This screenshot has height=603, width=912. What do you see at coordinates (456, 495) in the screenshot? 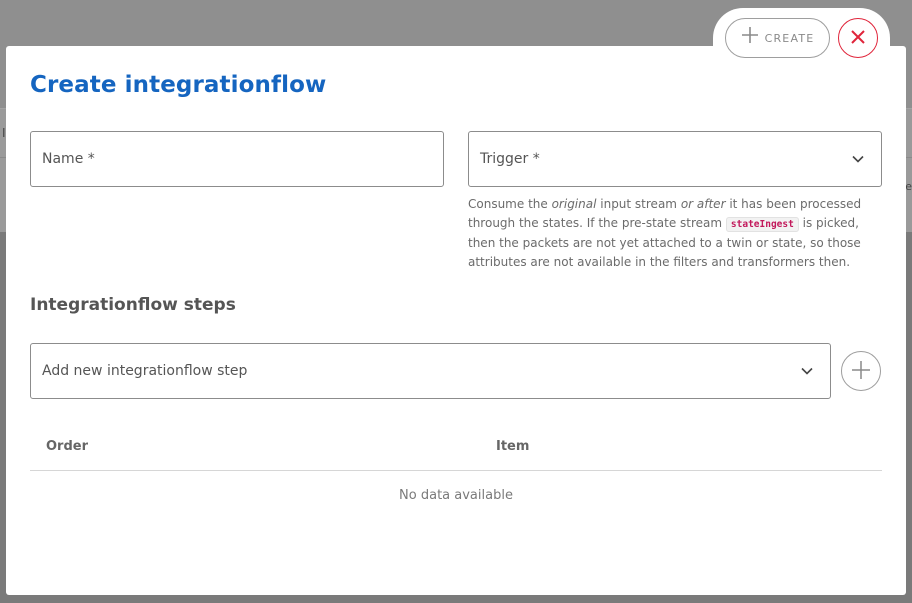
I see `empty-state: No data available` at bounding box center [456, 495].